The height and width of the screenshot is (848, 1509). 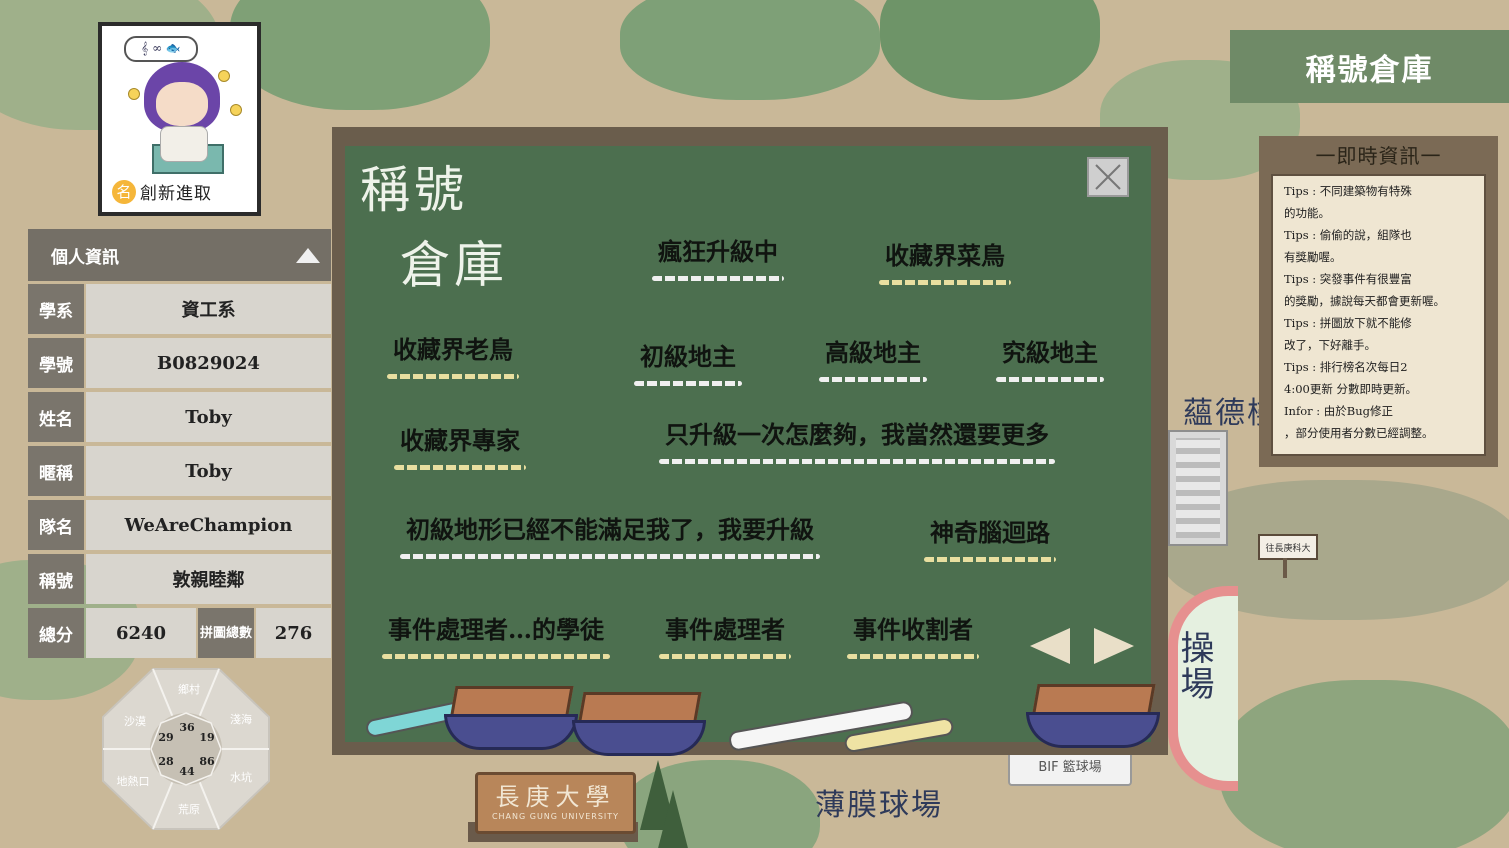 I want to click on title-option: 只升級一次怎麼夠，我當然還要更多, so click(x=857, y=439).